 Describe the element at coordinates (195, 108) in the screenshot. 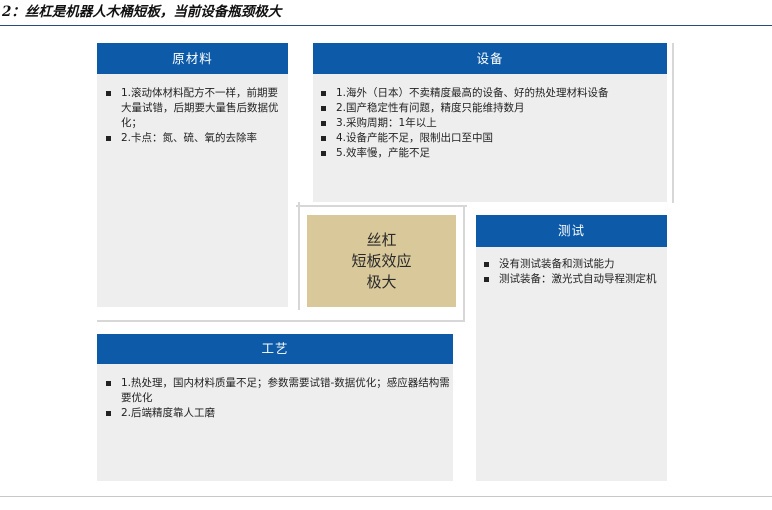

I see `materials-item-1: 1.滚动体材料配方不一样，前期要大量试错，后期要大量售后数据优化；` at that location.